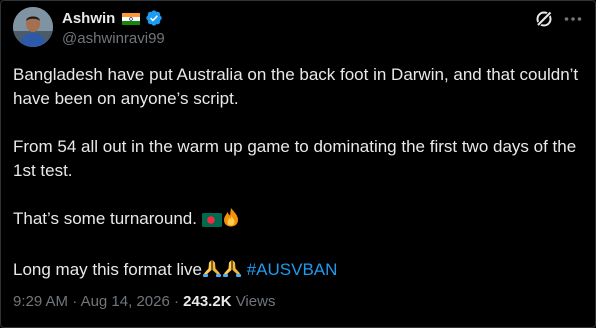  Describe the element at coordinates (231, 220) in the screenshot. I see `fire-icon` at that location.